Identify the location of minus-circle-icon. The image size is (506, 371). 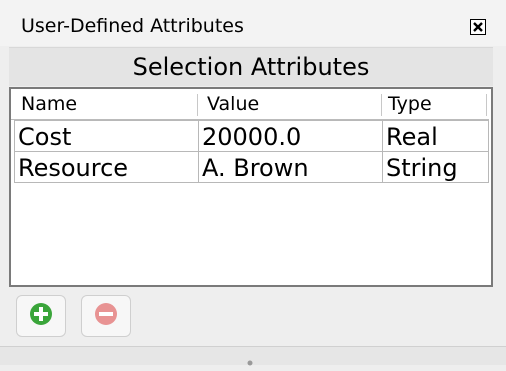
(106, 316).